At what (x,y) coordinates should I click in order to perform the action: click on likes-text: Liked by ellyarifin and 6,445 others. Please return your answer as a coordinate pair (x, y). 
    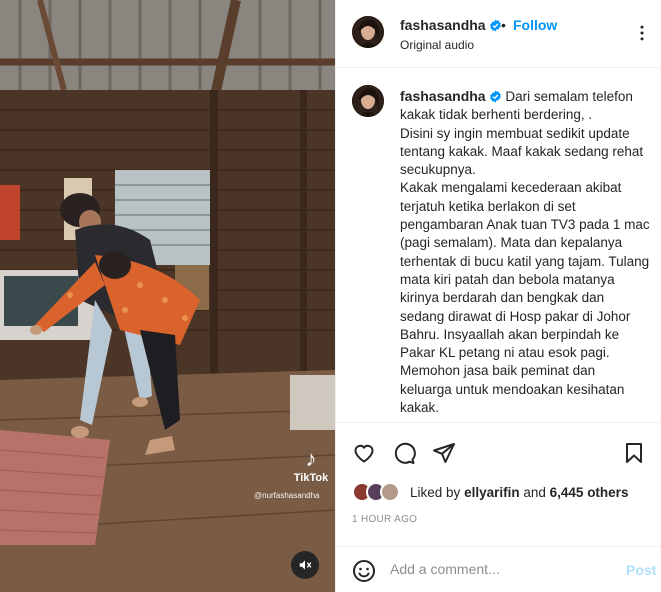
    Looking at the image, I should click on (519, 492).